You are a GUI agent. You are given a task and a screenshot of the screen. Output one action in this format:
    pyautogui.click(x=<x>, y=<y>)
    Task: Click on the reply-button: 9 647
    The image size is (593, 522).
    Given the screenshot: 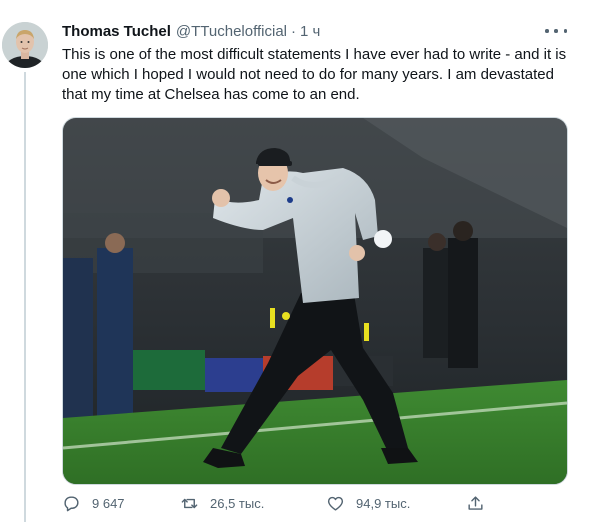 What is the action you would take?
    pyautogui.click(x=93, y=503)
    